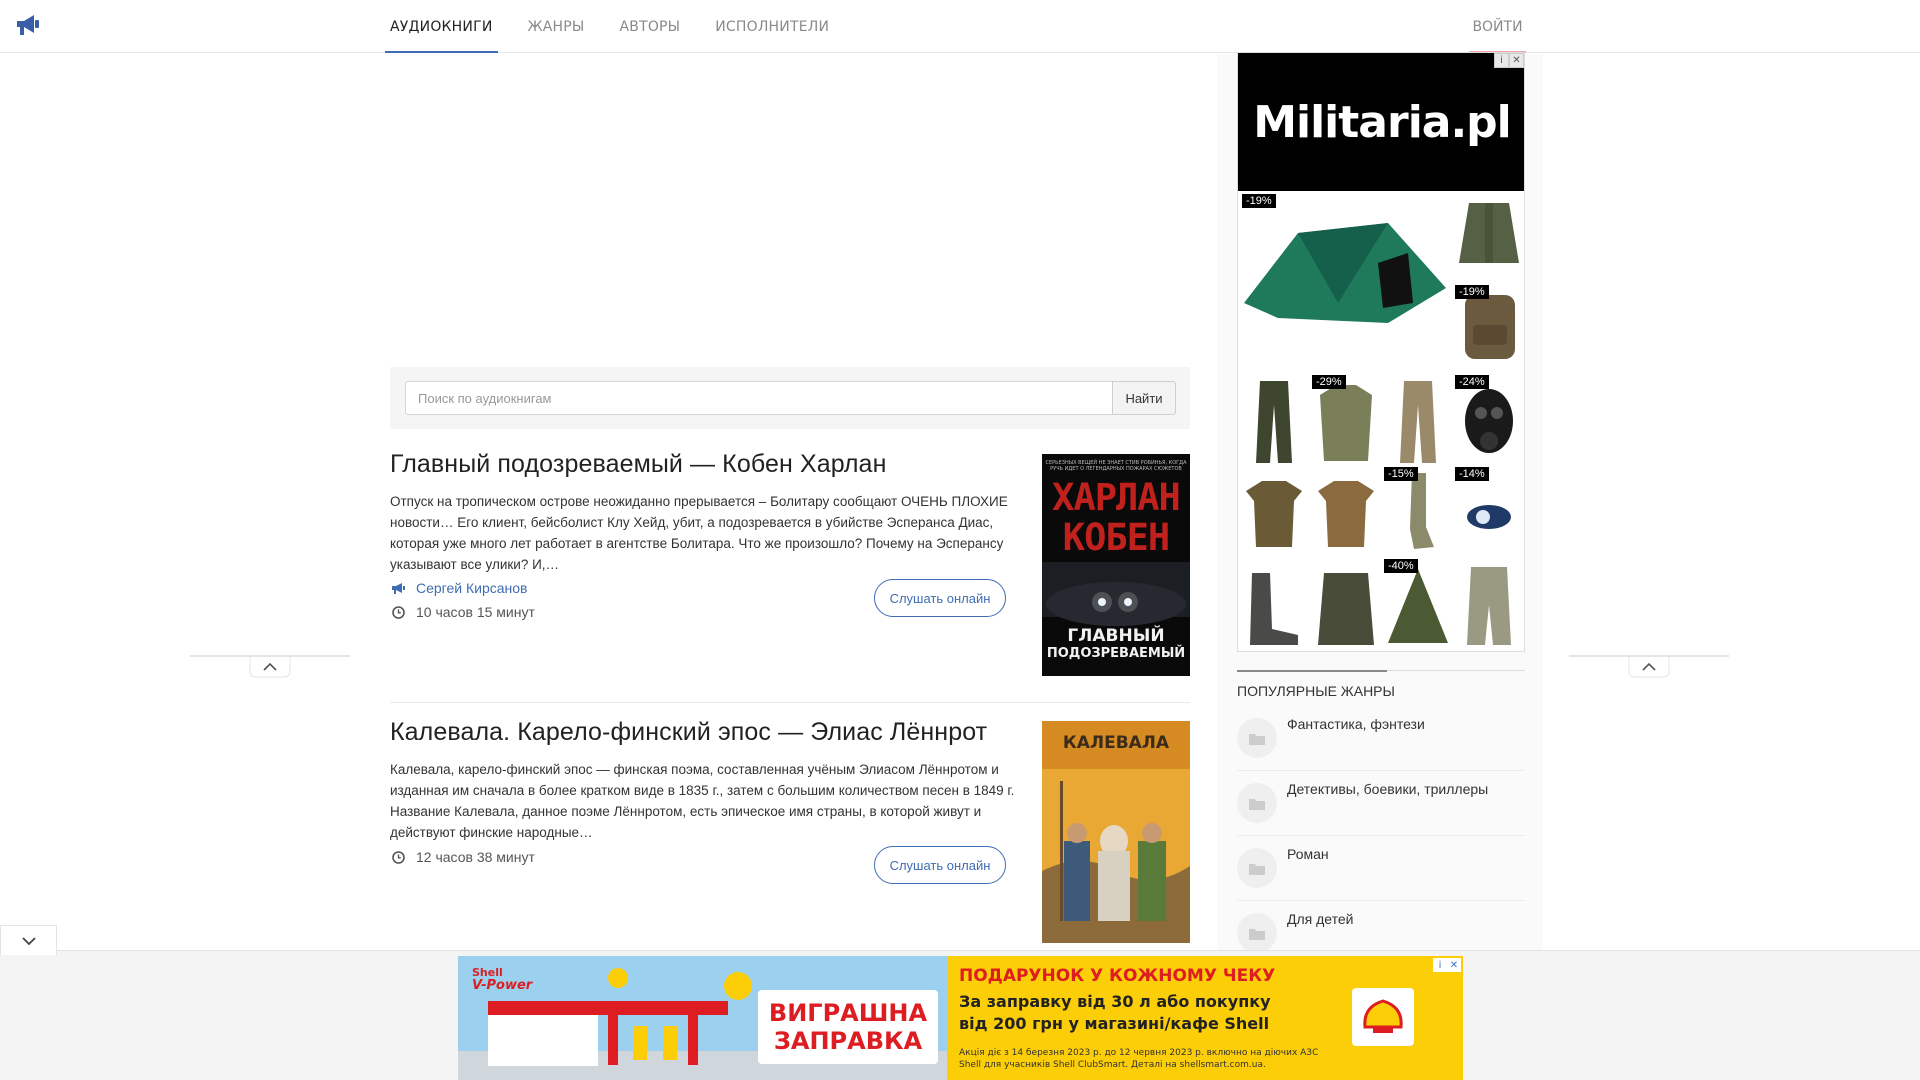 This screenshot has height=1080, width=1920. What do you see at coordinates (1497, 26) in the screenshot?
I see `login-link: ВОЙТИ` at bounding box center [1497, 26].